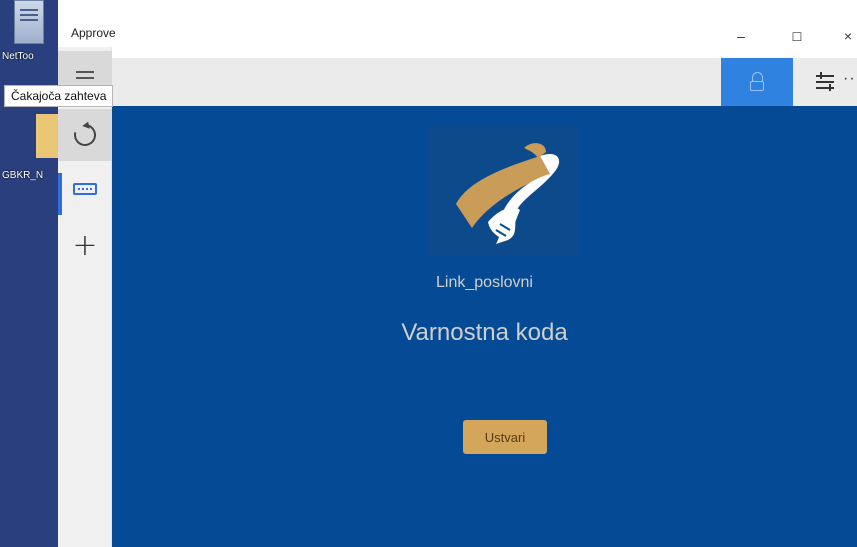 The height and width of the screenshot is (547, 857). What do you see at coordinates (741, 36) in the screenshot?
I see `minimize-button: –` at bounding box center [741, 36].